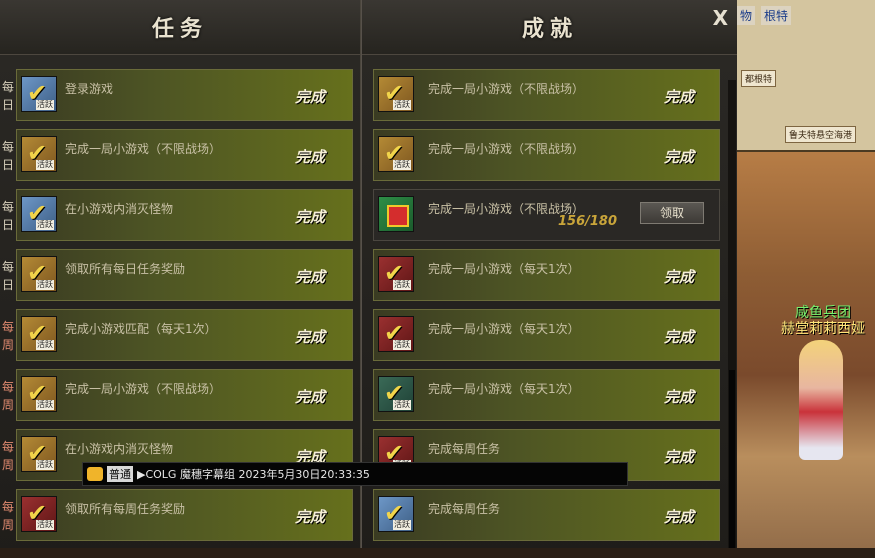 Image resolution: width=875 pixels, height=558 pixels. What do you see at coordinates (546, 215) in the screenshot?
I see `achievement-row: 完成一局小游戏（不限战场） 156/180 领取` at bounding box center [546, 215].